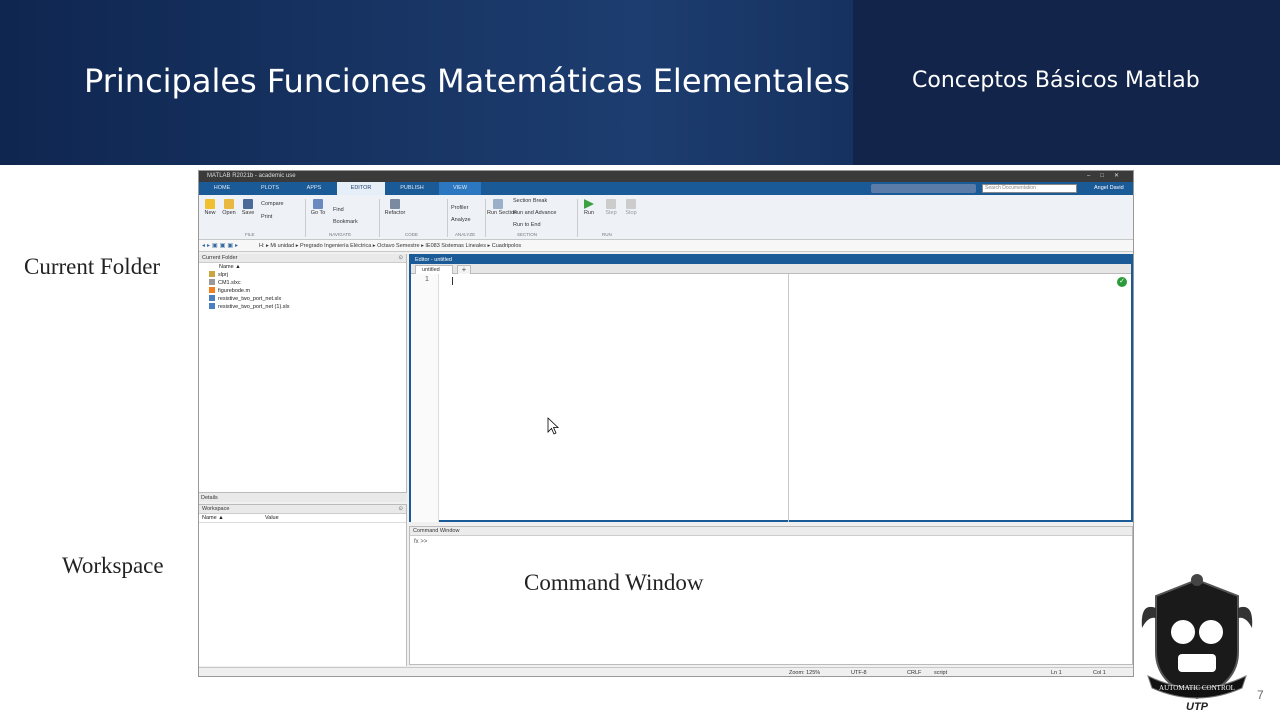 This screenshot has width=1280, height=720. What do you see at coordinates (527, 225) in the screenshot?
I see `run-to-end-button: Run to End` at bounding box center [527, 225].